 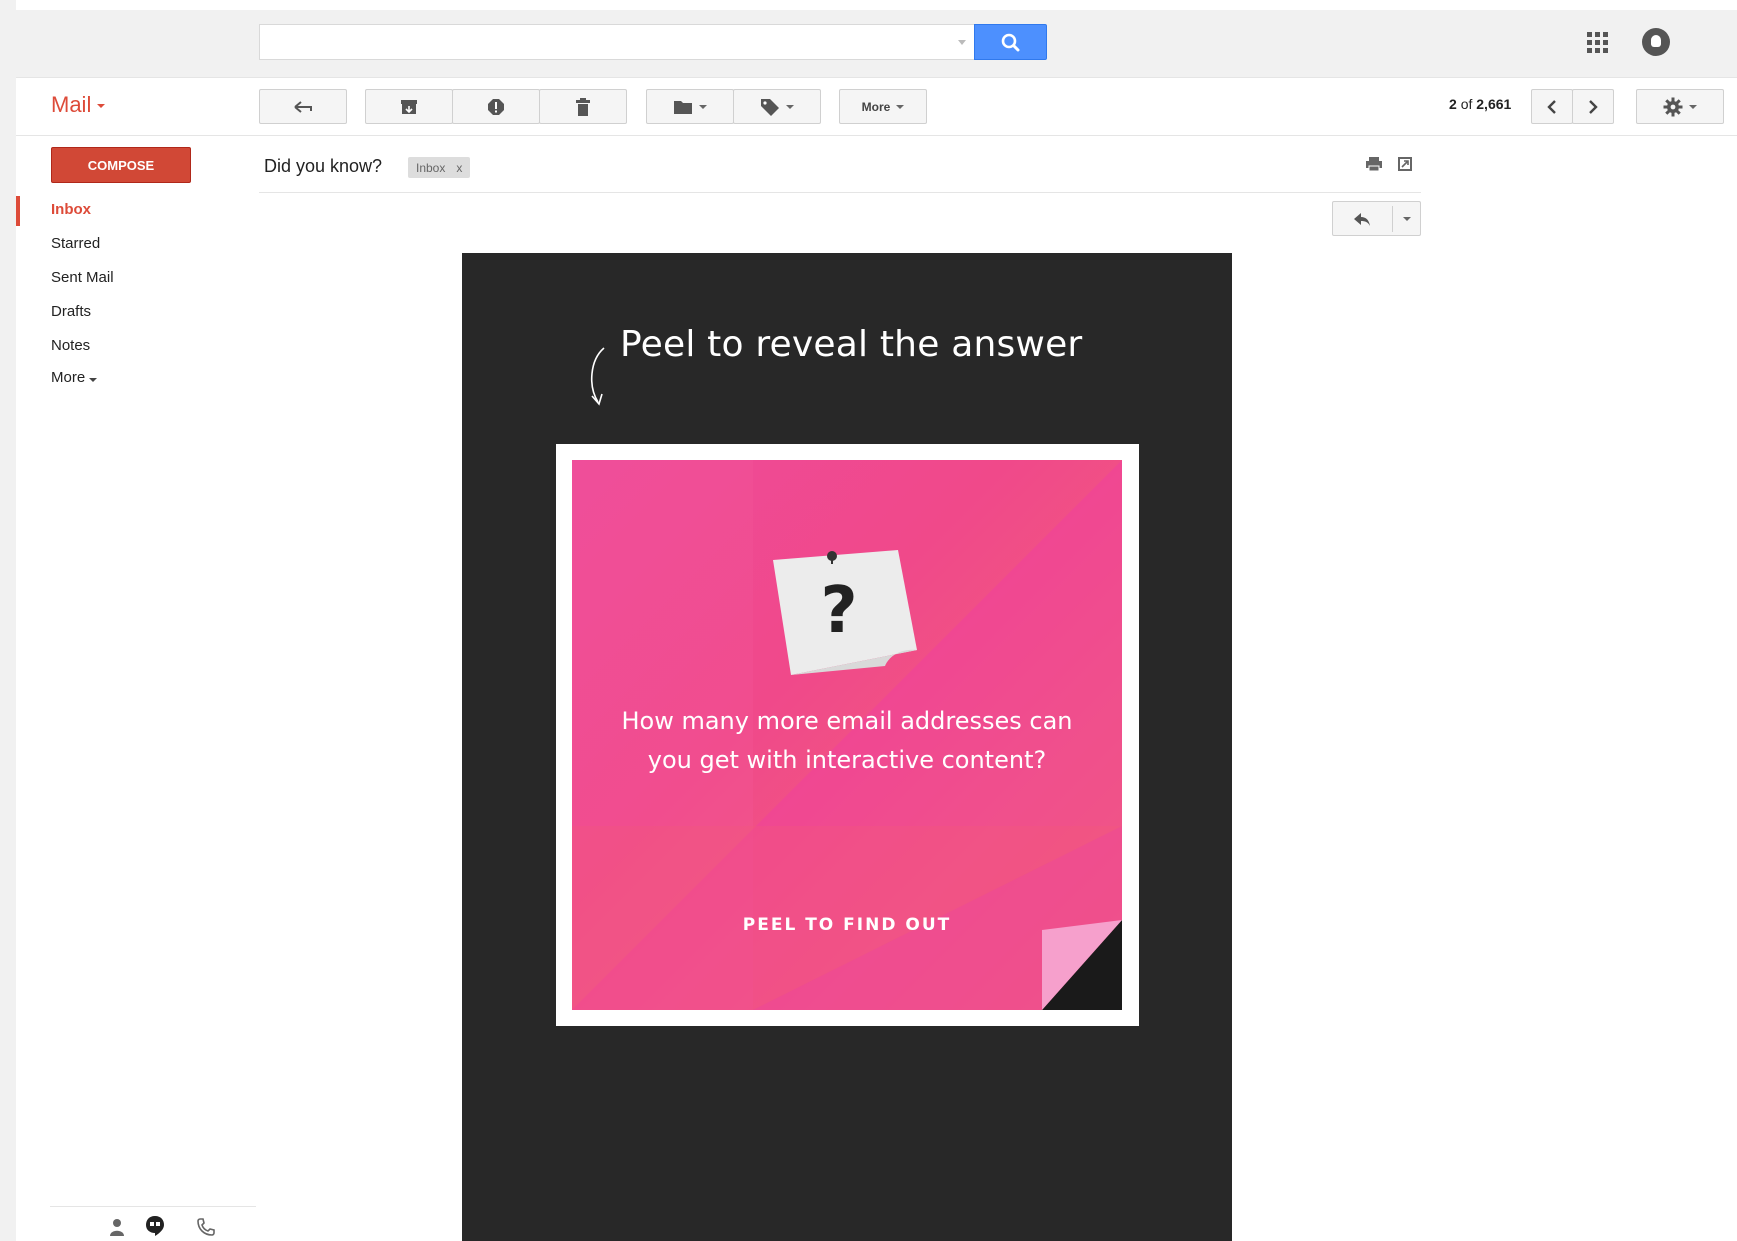 I want to click on mail-label: Mail, so click(x=71, y=104).